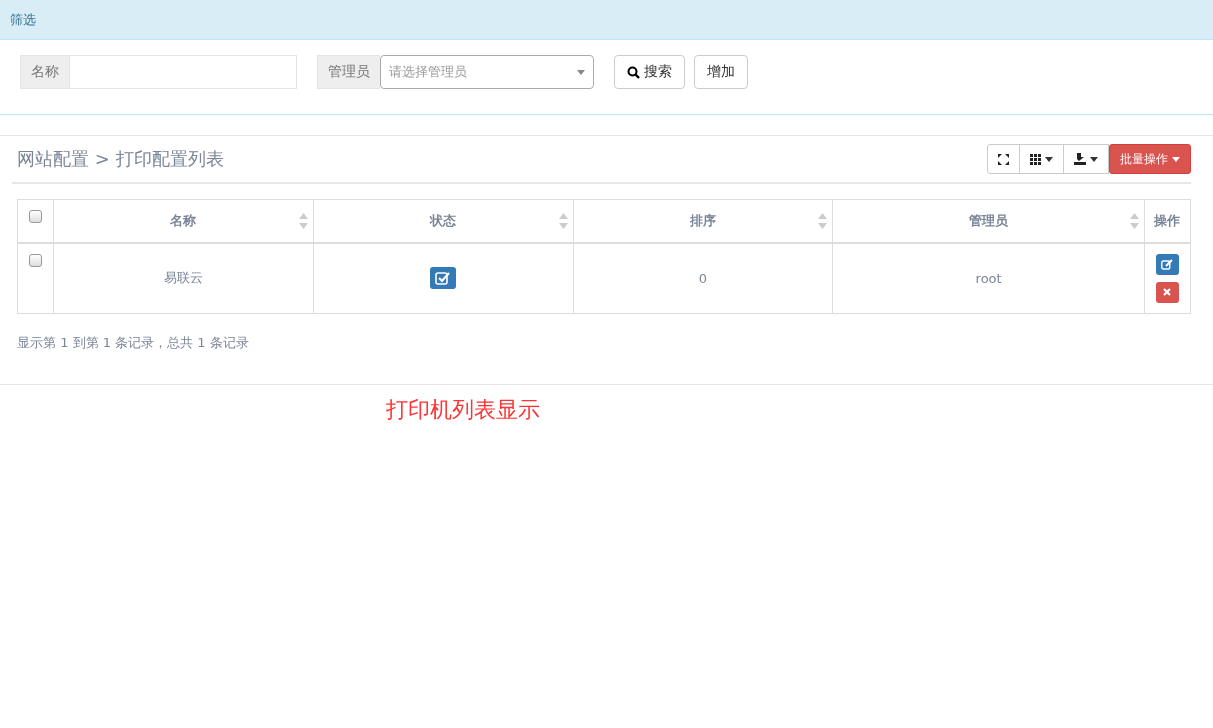 Image resolution: width=1213 pixels, height=728 pixels. Describe the element at coordinates (348, 72) in the screenshot. I see `field-label: 管理员` at that location.